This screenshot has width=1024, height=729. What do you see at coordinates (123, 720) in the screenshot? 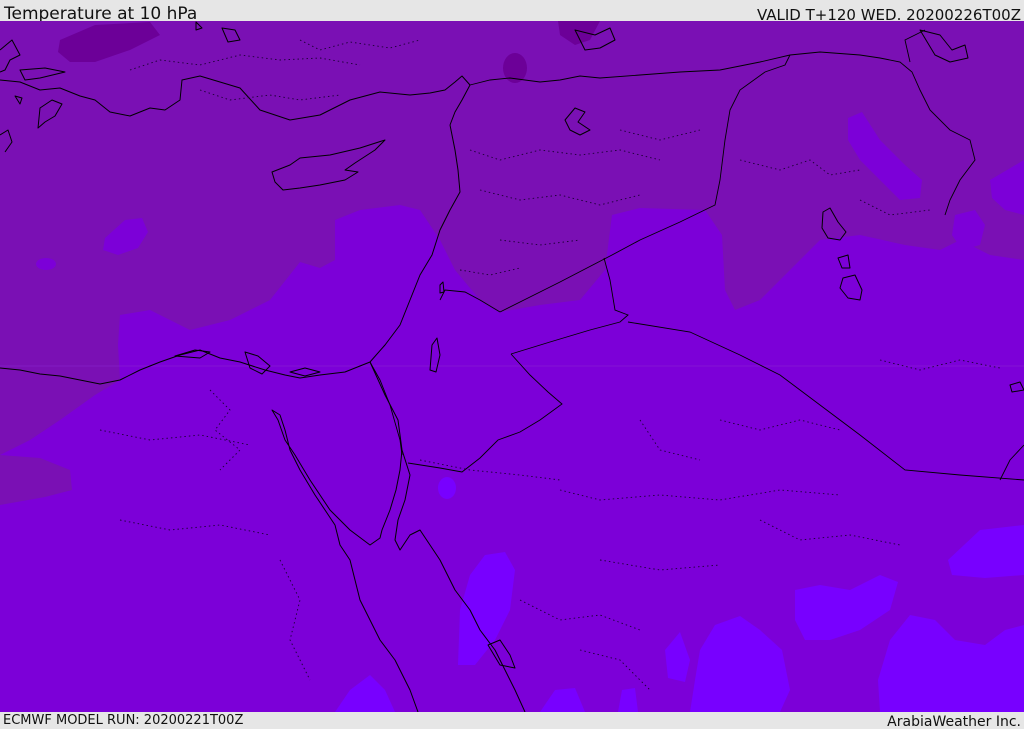
I see `model-run: ECMWF MODEL RUN: 20200221T00Z` at bounding box center [123, 720].